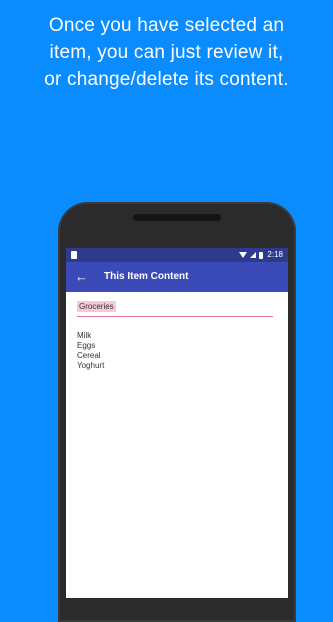 Image resolution: width=333 pixels, height=622 pixels. What do you see at coordinates (166, 25) in the screenshot?
I see `promo-headline-line-1: Once you have selected an` at bounding box center [166, 25].